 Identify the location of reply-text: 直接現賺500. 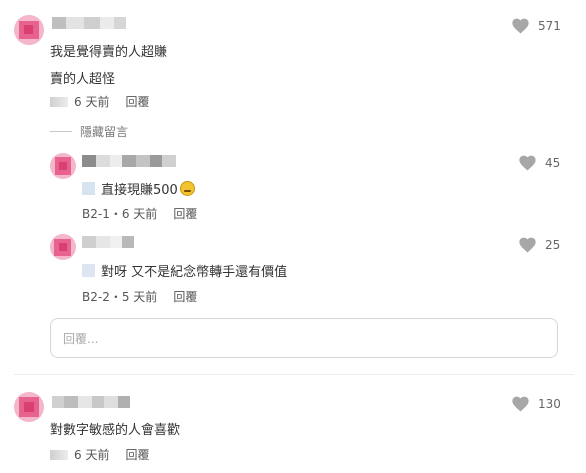
(138, 188).